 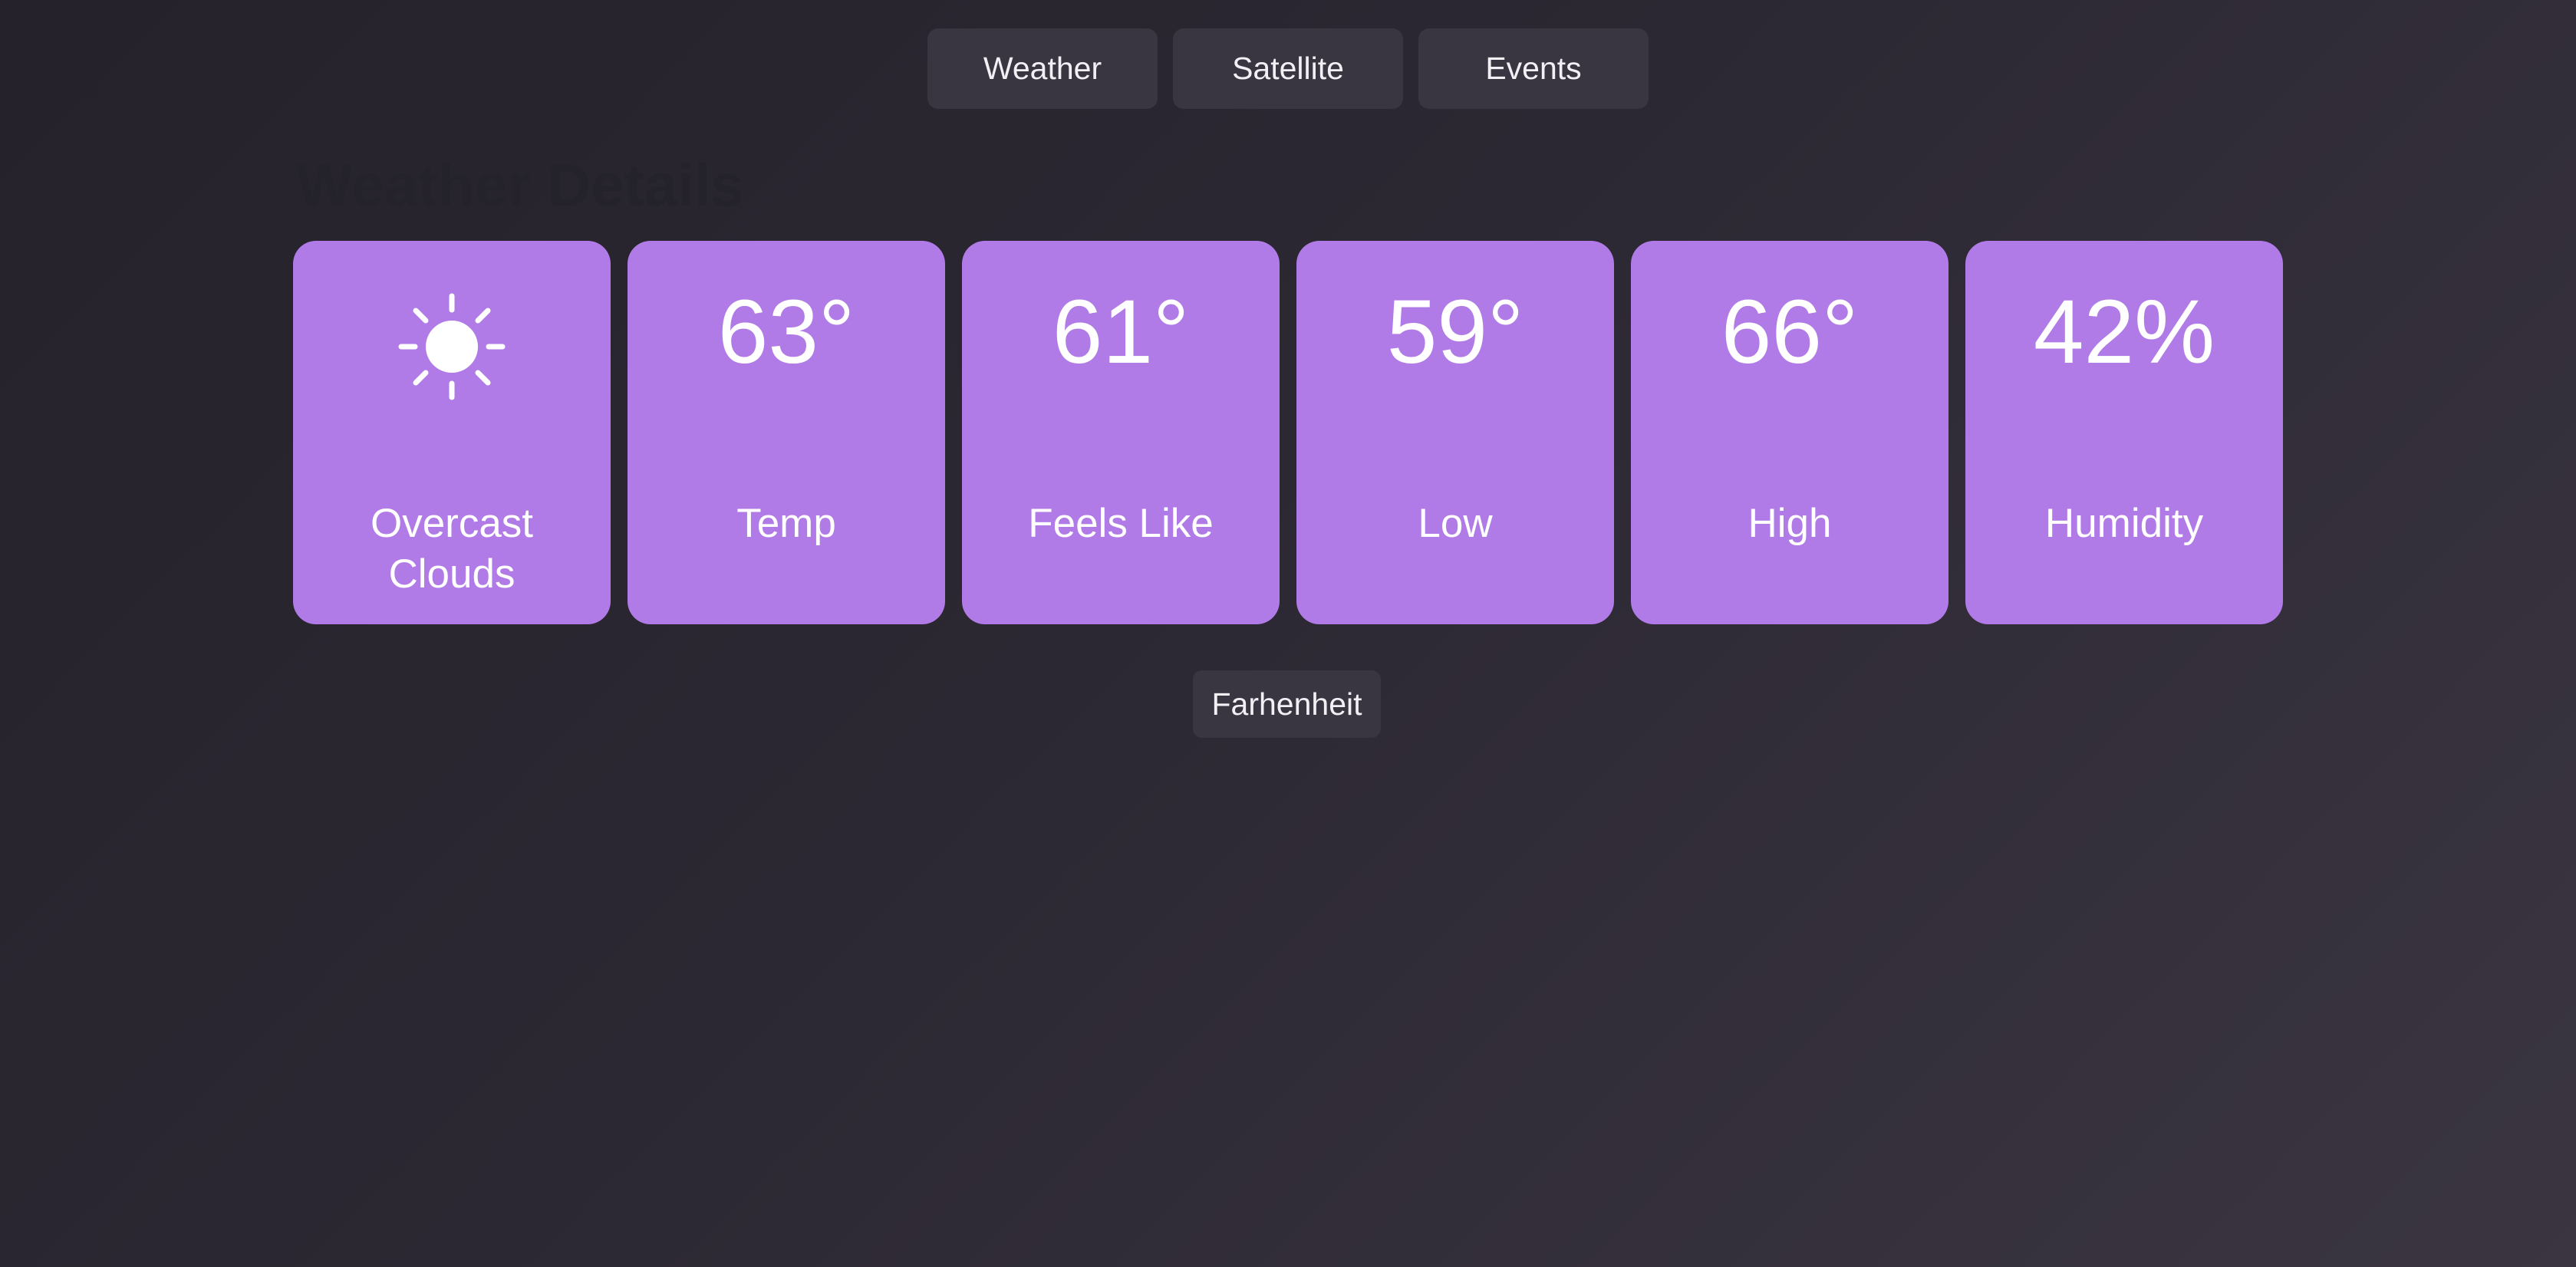 What do you see at coordinates (786, 523) in the screenshot?
I see `temp-label: Temp` at bounding box center [786, 523].